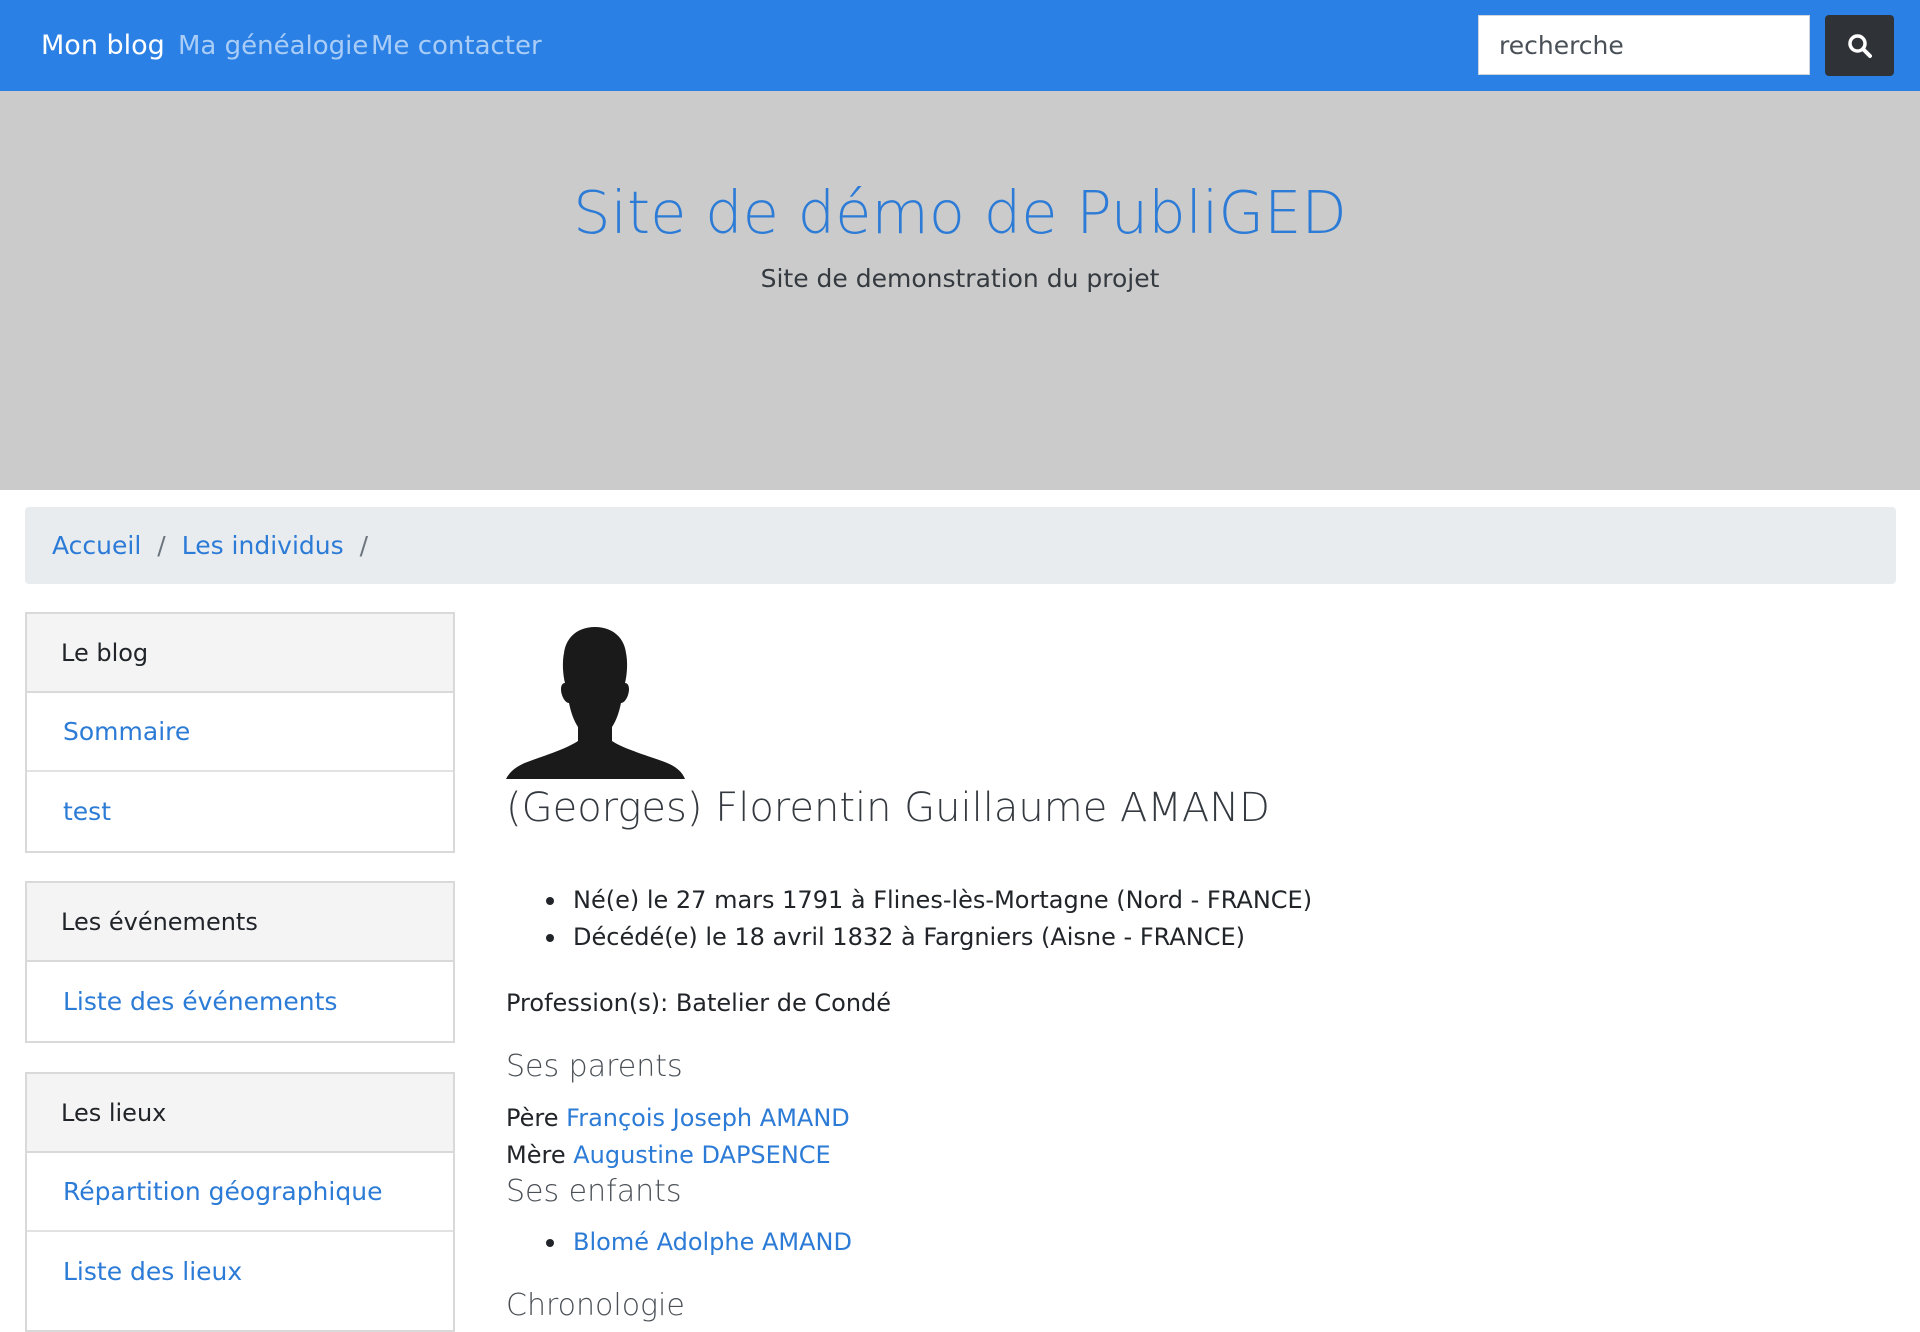  What do you see at coordinates (263, 545) in the screenshot?
I see `breadcrumb-individuals: Les individus` at bounding box center [263, 545].